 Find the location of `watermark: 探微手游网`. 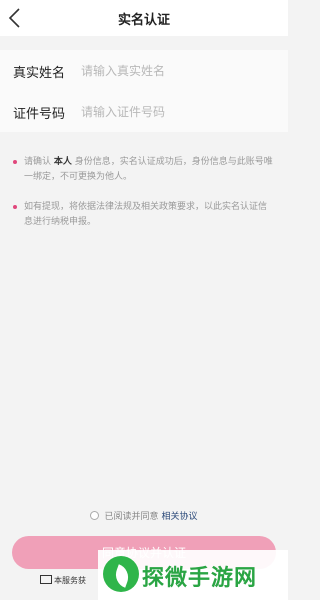

watermark: 探微手游网 is located at coordinates (193, 575).